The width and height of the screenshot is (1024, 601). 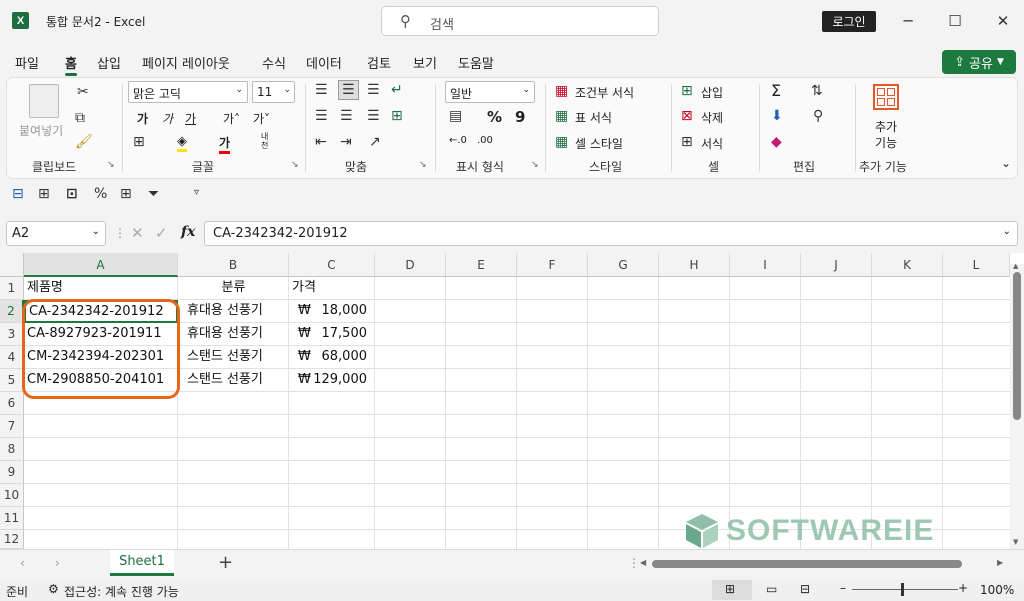 What do you see at coordinates (186, 62) in the screenshot?
I see `tab-page-layout: 페이지 레이아웃` at bounding box center [186, 62].